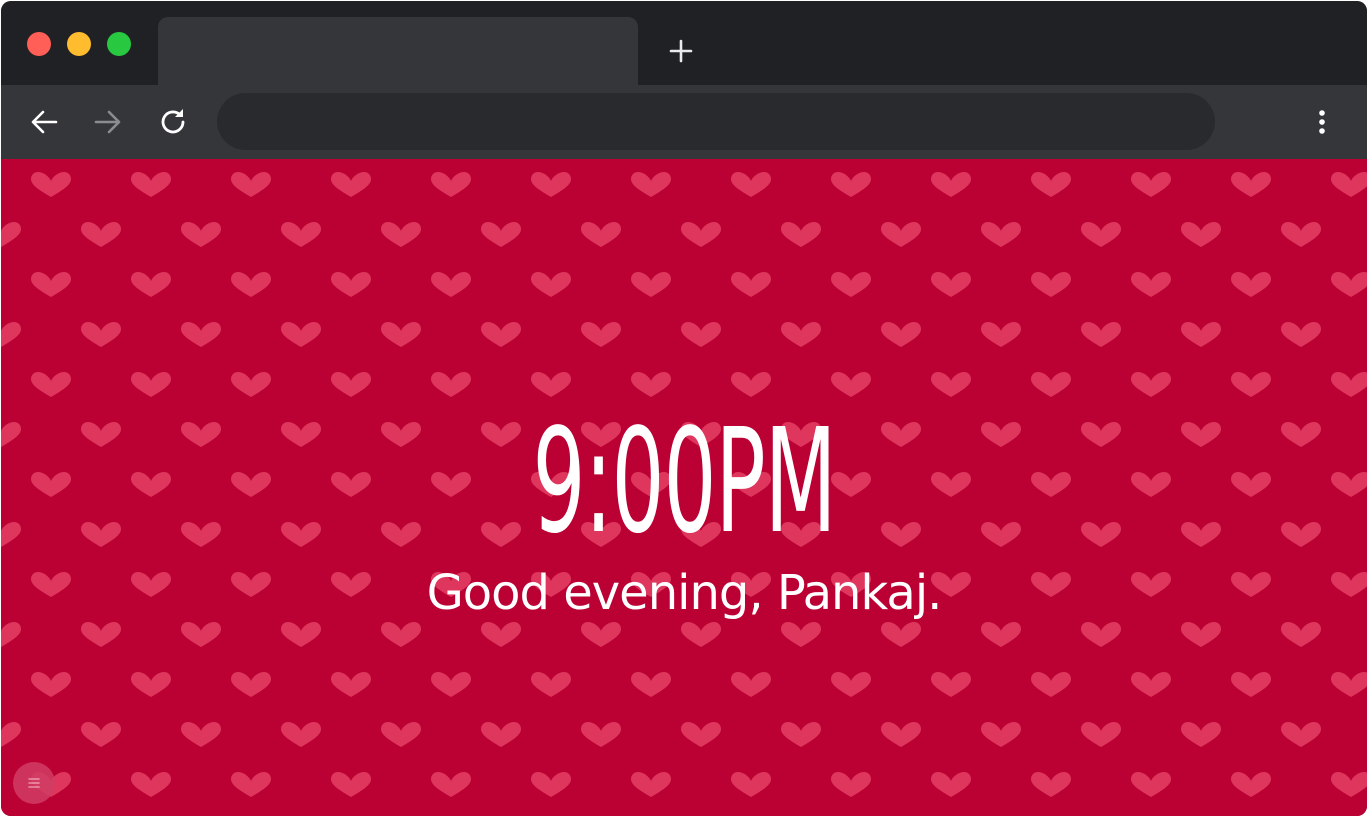 This screenshot has width=1368, height=817. What do you see at coordinates (79, 44) in the screenshot?
I see `minimize-window-button` at bounding box center [79, 44].